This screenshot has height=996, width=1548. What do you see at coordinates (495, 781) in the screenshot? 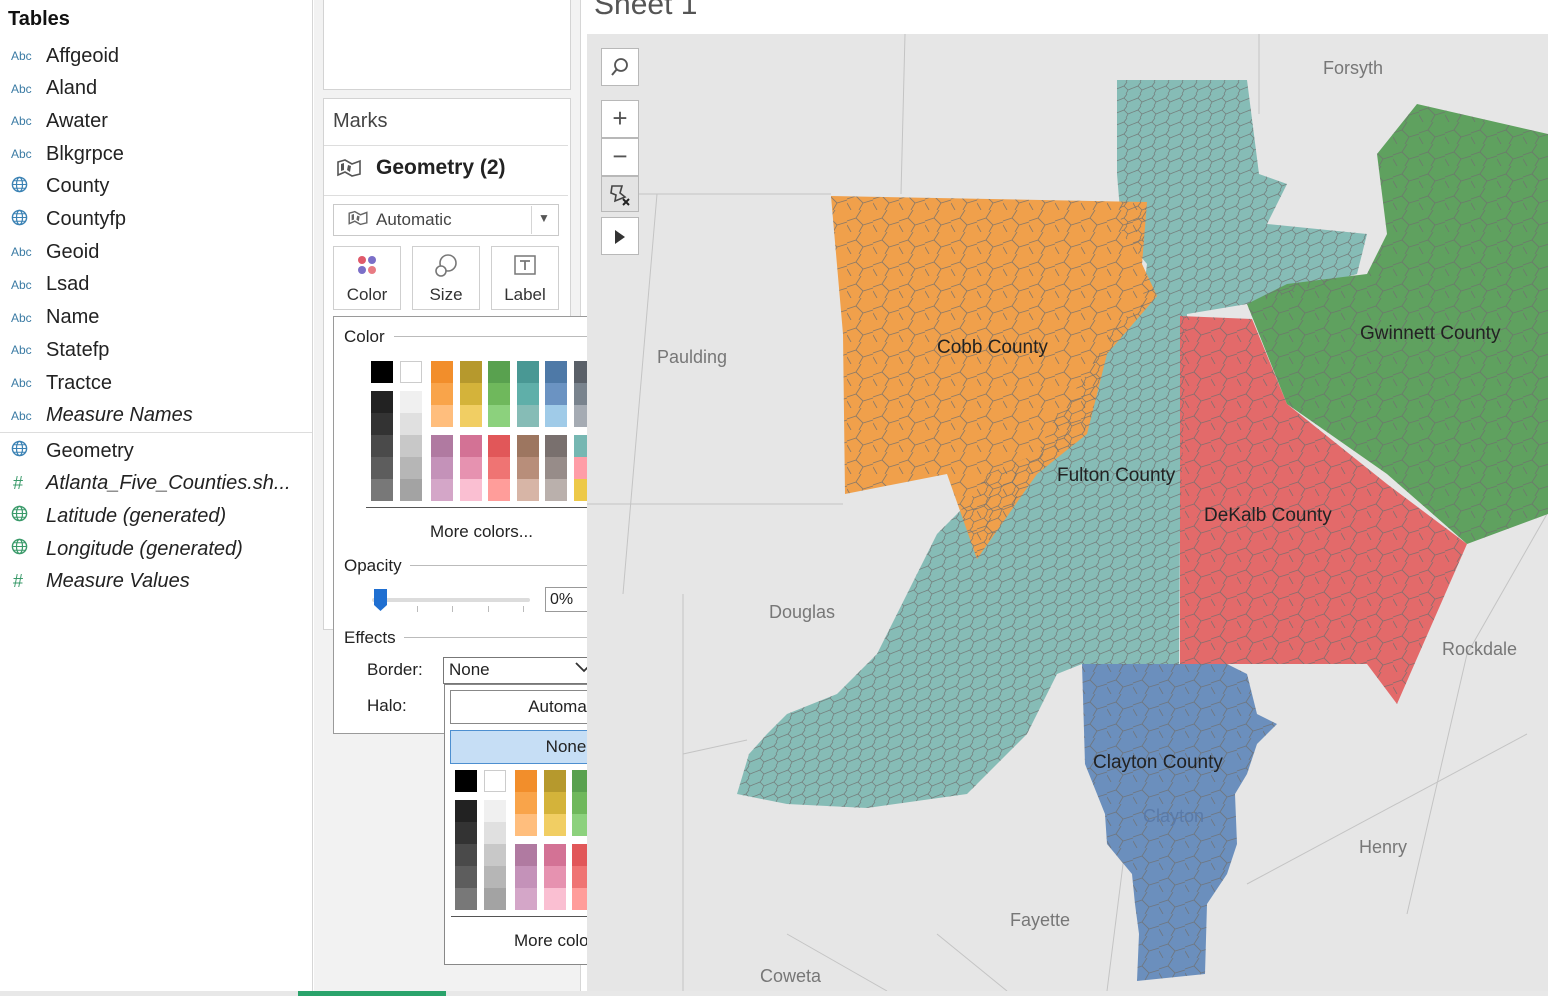
I see `border-swatch-white` at bounding box center [495, 781].